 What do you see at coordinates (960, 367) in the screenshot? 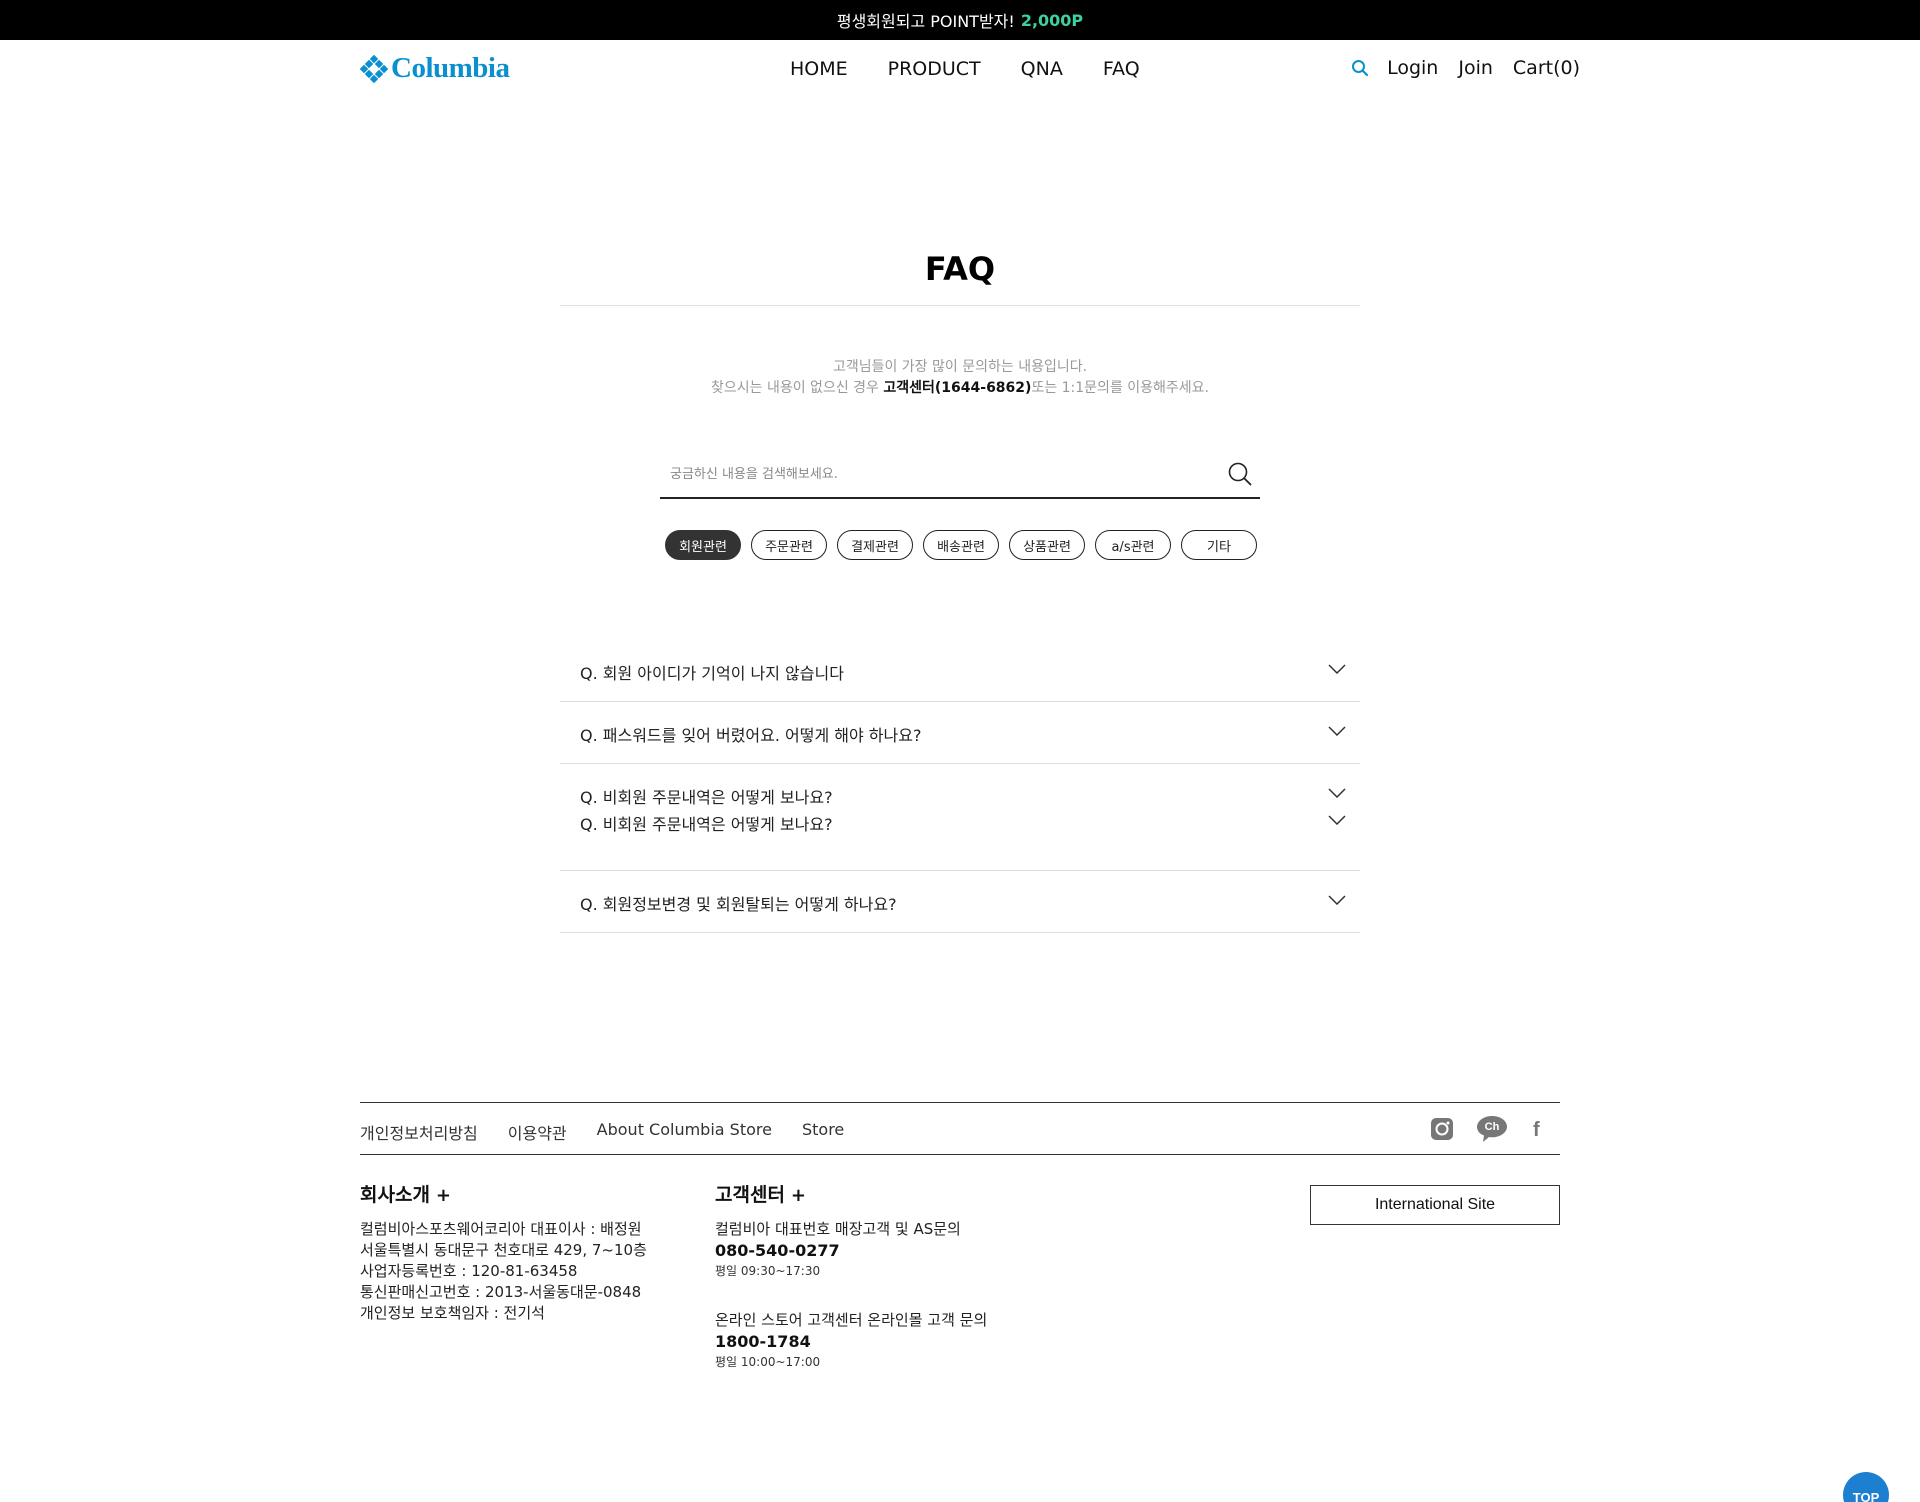
I see `intro-line-1: 고객님들이 가장 많이 문의하는 내용입니다.` at bounding box center [960, 367].